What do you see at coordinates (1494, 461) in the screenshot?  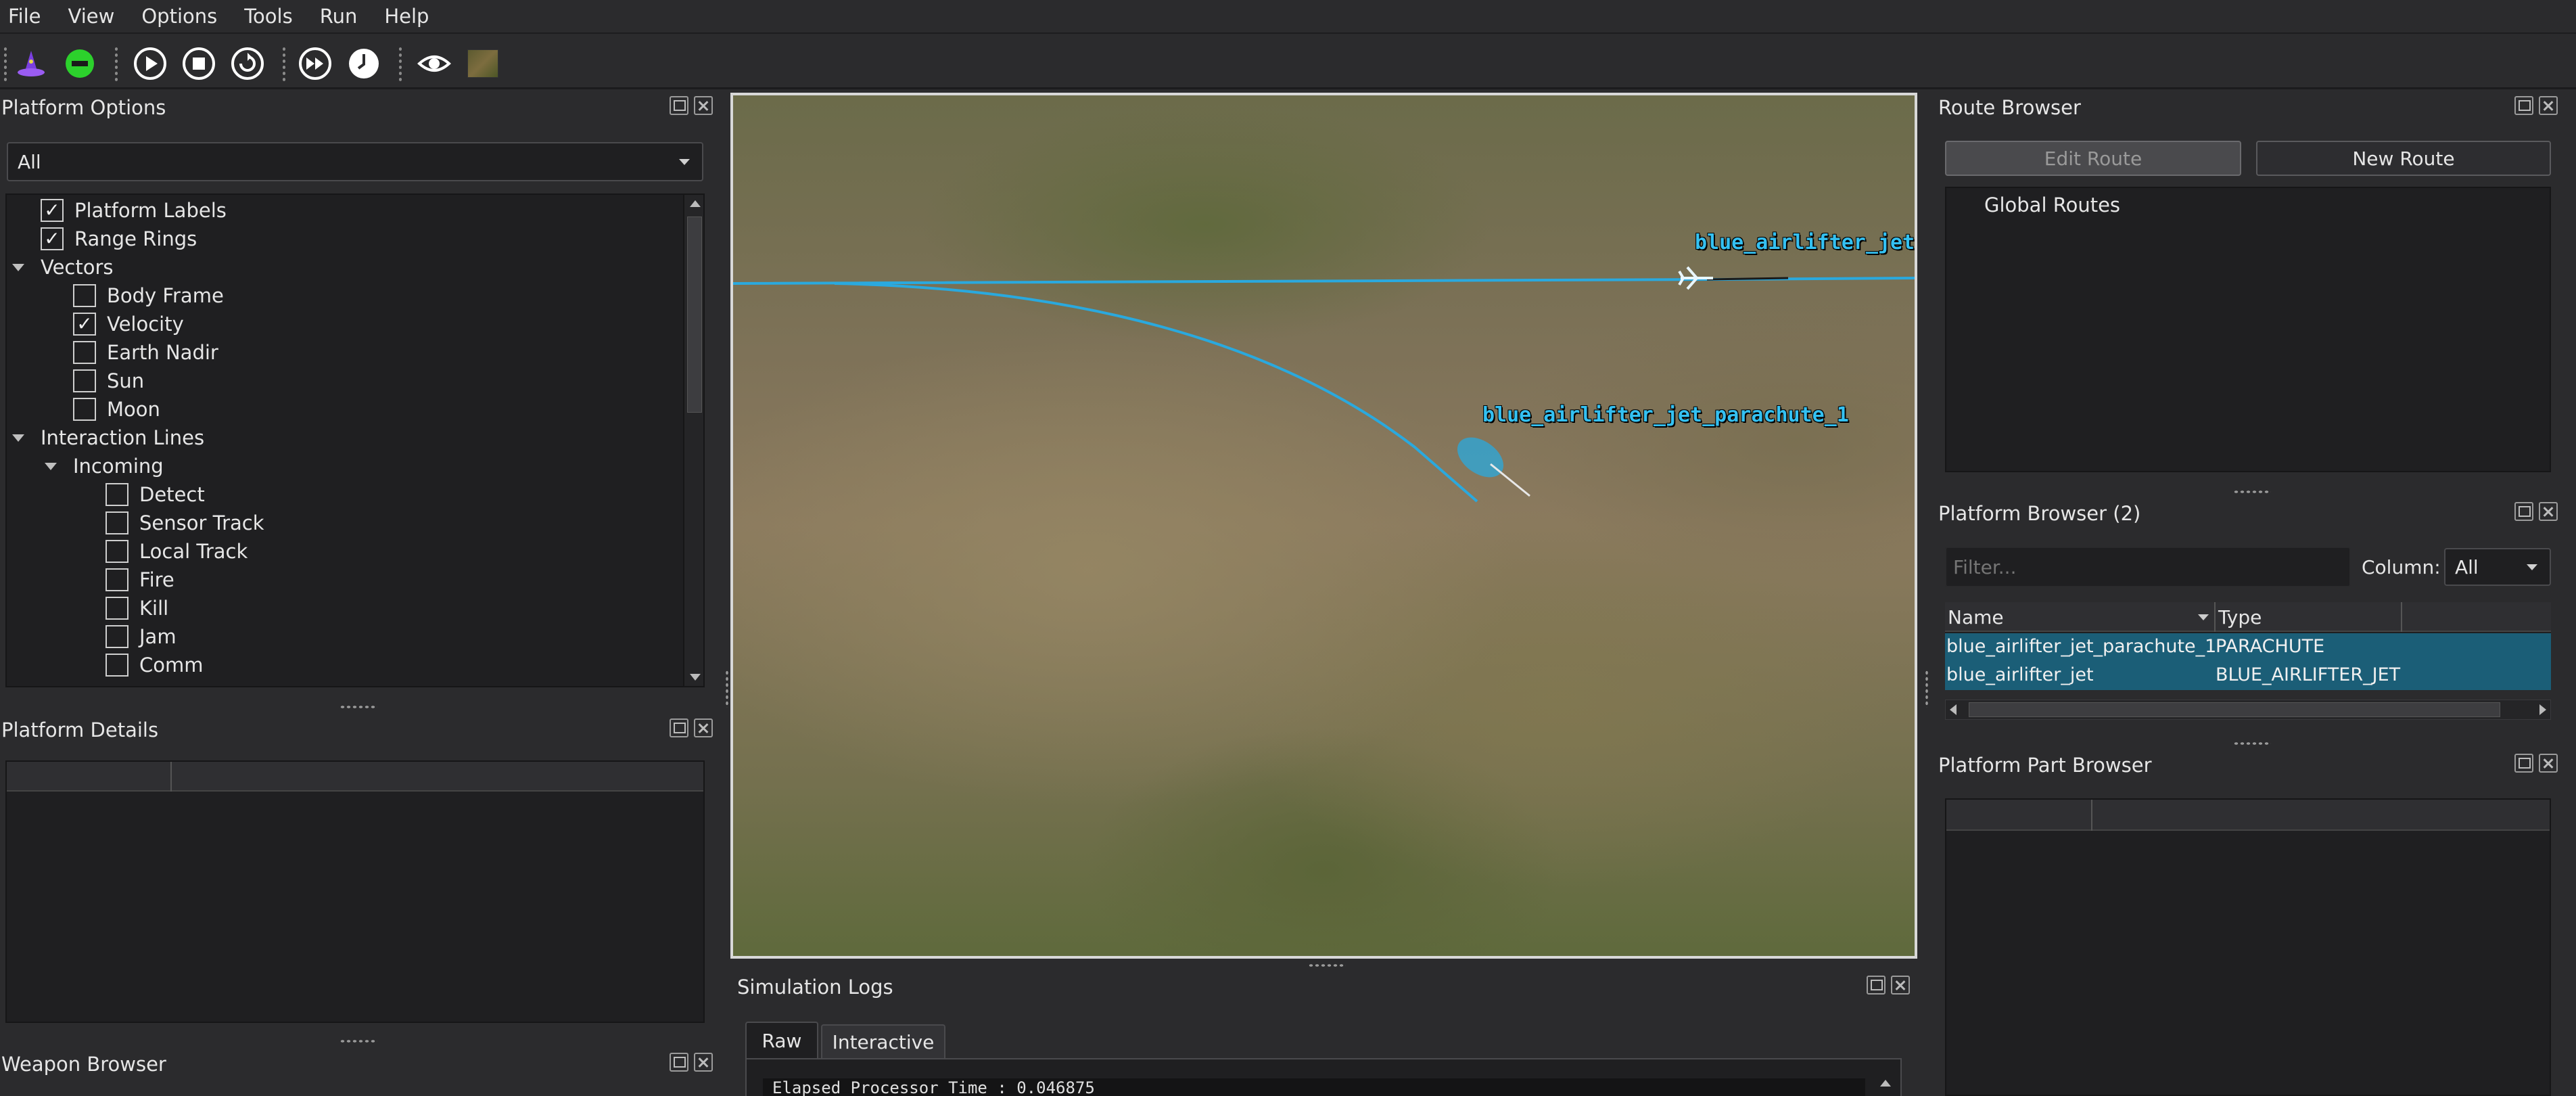 I see `parachute-icon` at bounding box center [1494, 461].